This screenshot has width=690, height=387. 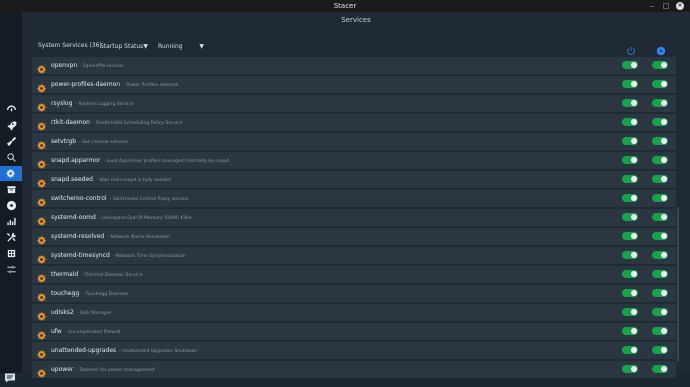 What do you see at coordinates (145, 218) in the screenshot?
I see `service-description: - Userspace Out-Of-Memory (OOM) Killer` at bounding box center [145, 218].